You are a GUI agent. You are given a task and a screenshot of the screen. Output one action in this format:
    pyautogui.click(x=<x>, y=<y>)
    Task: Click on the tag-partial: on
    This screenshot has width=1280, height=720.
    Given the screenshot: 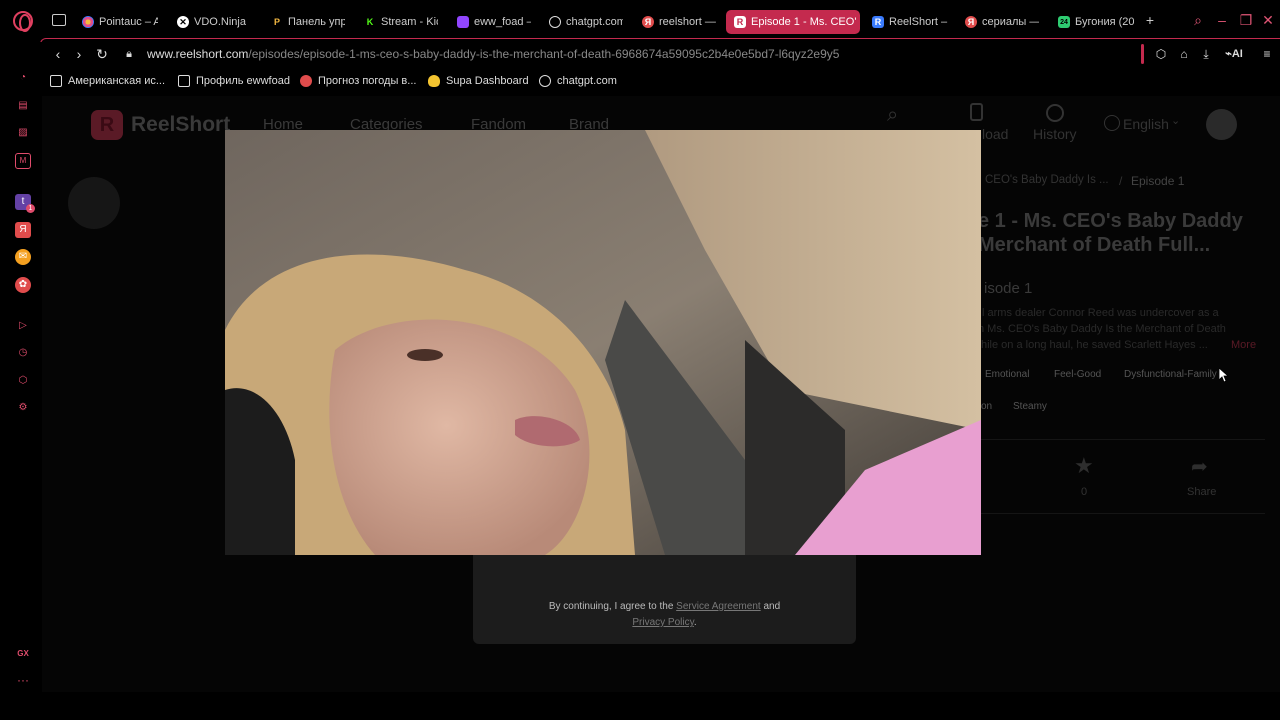 What is the action you would take?
    pyautogui.click(x=986, y=406)
    